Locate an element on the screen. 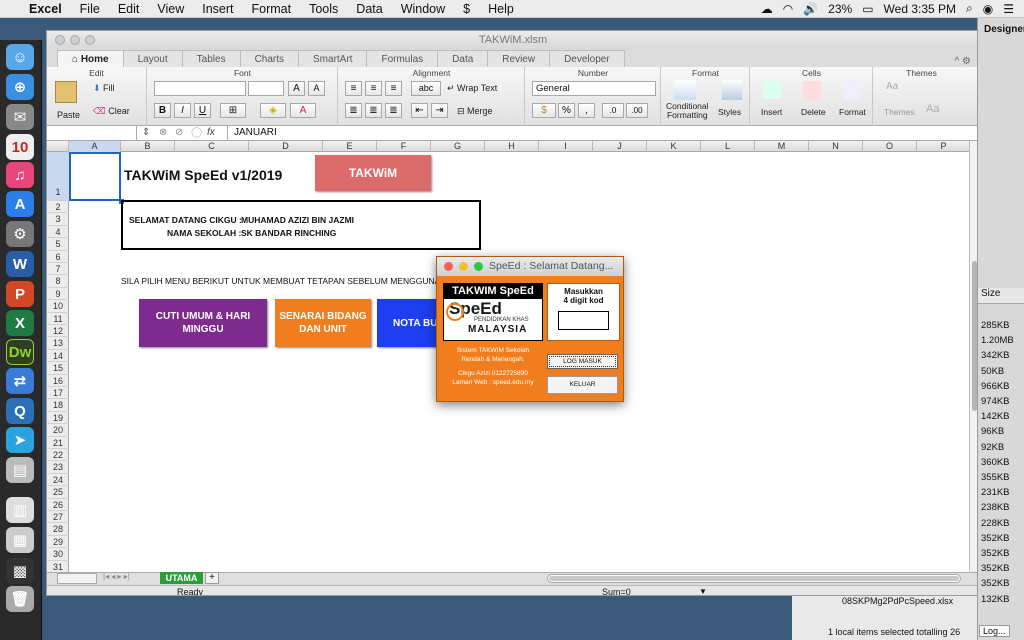 Image resolution: width=1024 pixels, height=640 pixels. mail-dock-icon: ✉ is located at coordinates (20, 117).